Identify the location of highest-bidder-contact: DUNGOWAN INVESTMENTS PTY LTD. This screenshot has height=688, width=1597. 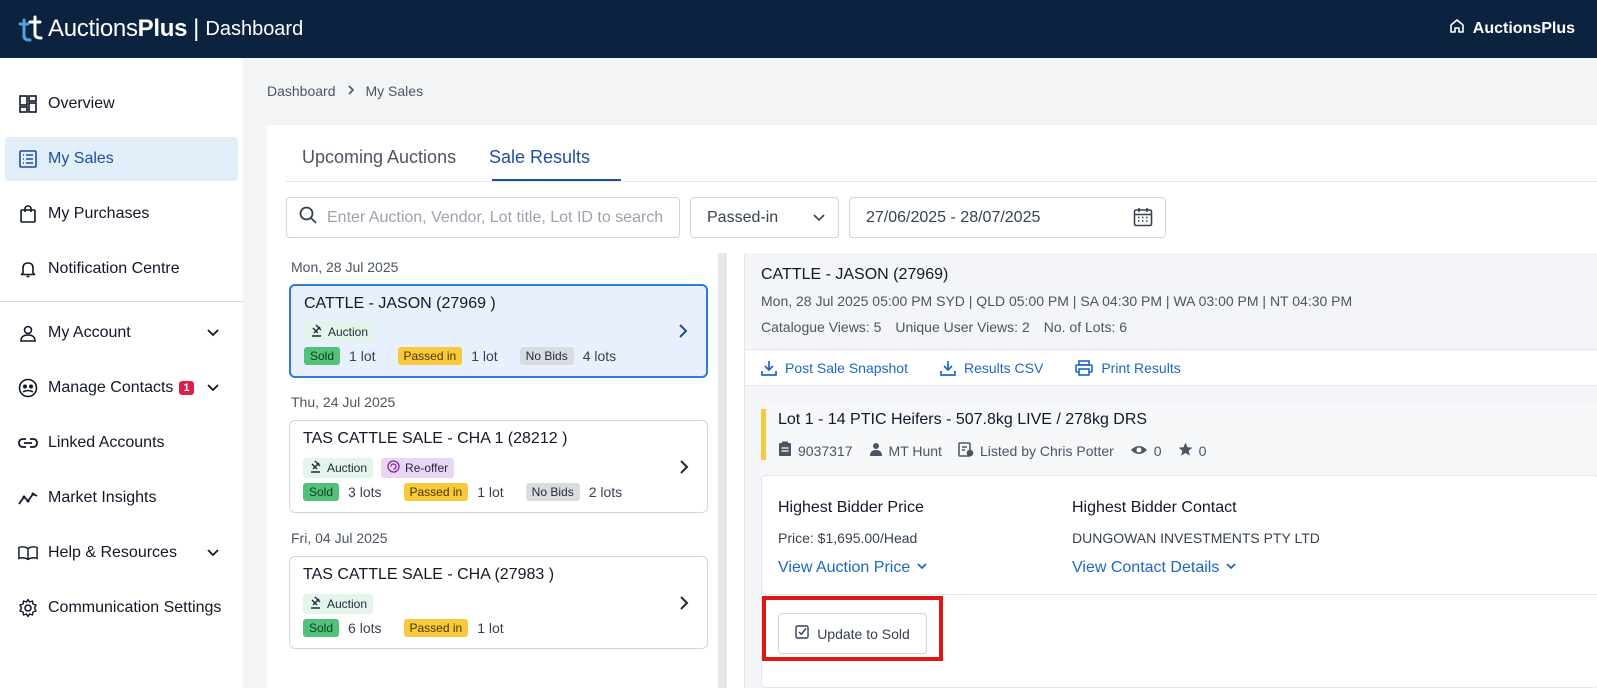
(1196, 538).